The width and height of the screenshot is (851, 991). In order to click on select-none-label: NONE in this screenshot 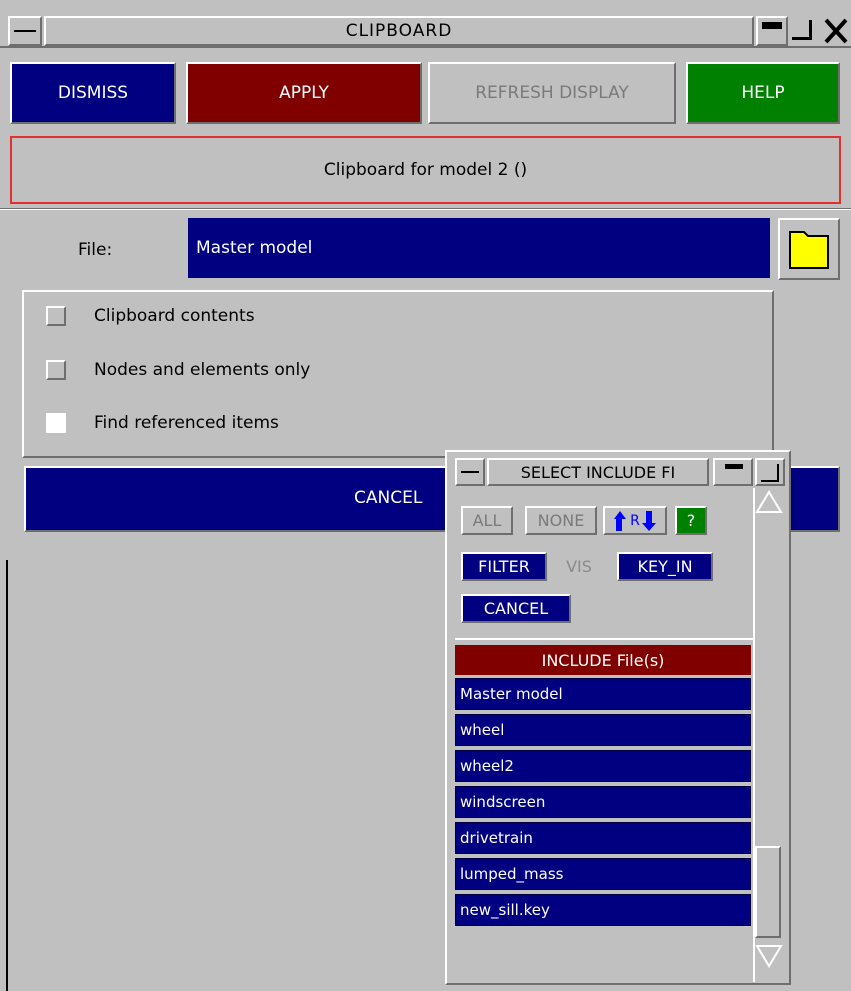, I will do `click(561, 520)`.